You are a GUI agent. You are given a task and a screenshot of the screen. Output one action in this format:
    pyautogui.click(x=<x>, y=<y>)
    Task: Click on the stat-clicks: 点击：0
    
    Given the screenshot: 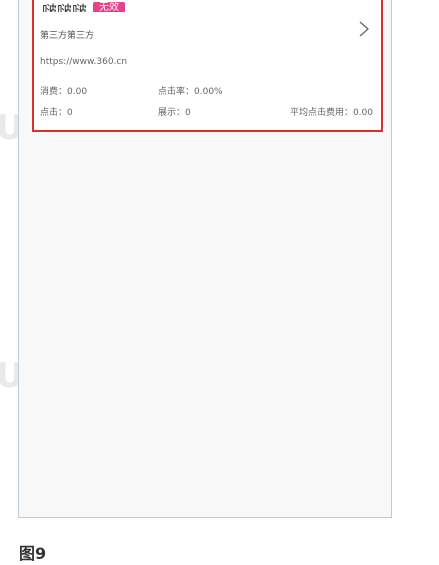 What is the action you would take?
    pyautogui.click(x=56, y=113)
    